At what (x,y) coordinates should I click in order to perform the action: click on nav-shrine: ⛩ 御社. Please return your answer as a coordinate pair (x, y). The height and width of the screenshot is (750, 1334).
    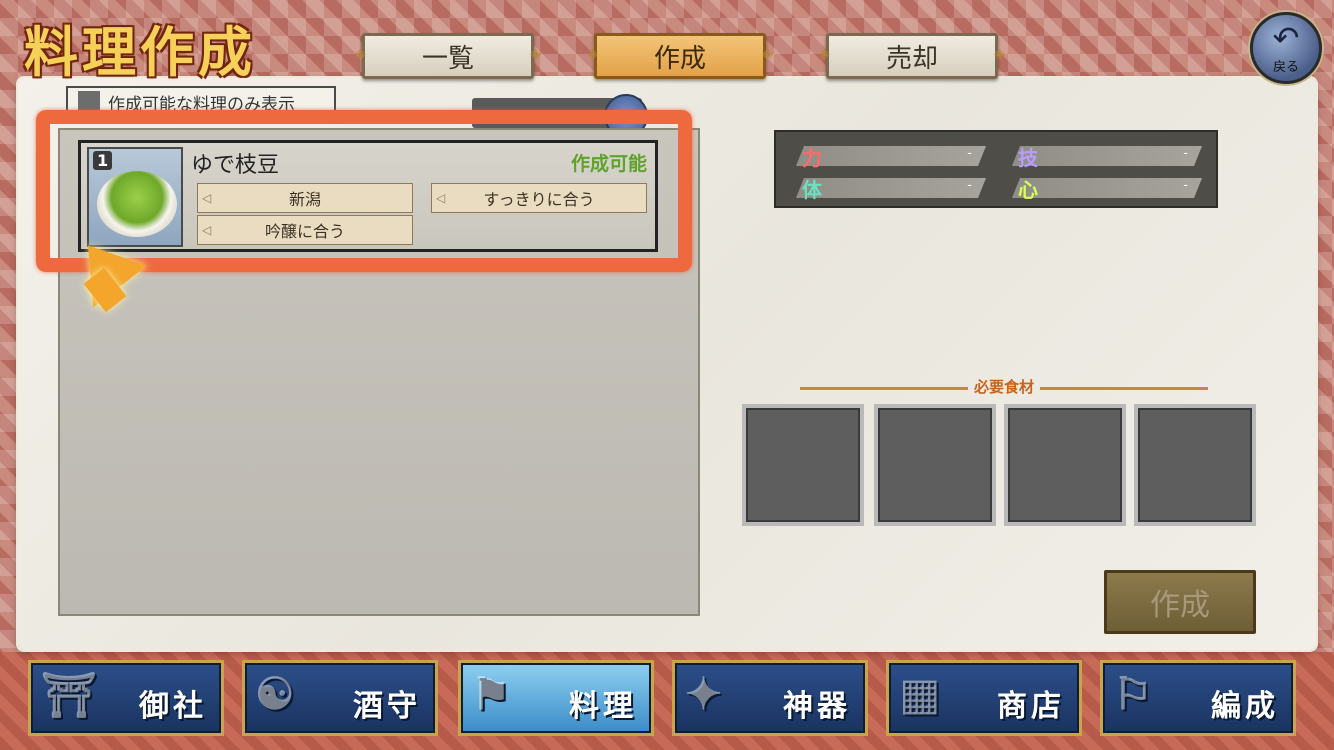
    Looking at the image, I should click on (126, 698).